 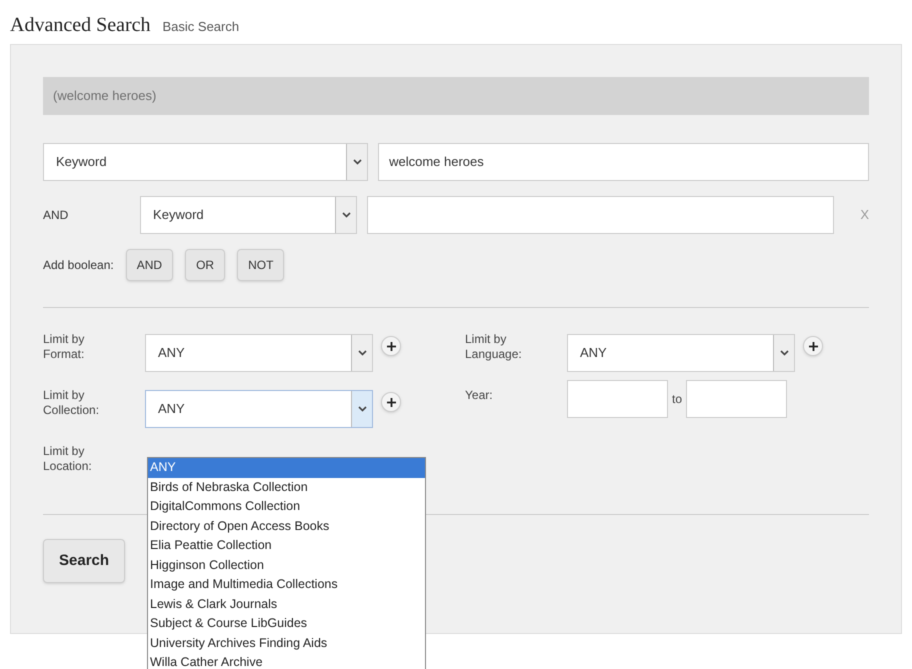 I want to click on search-term-field, so click(x=600, y=215).